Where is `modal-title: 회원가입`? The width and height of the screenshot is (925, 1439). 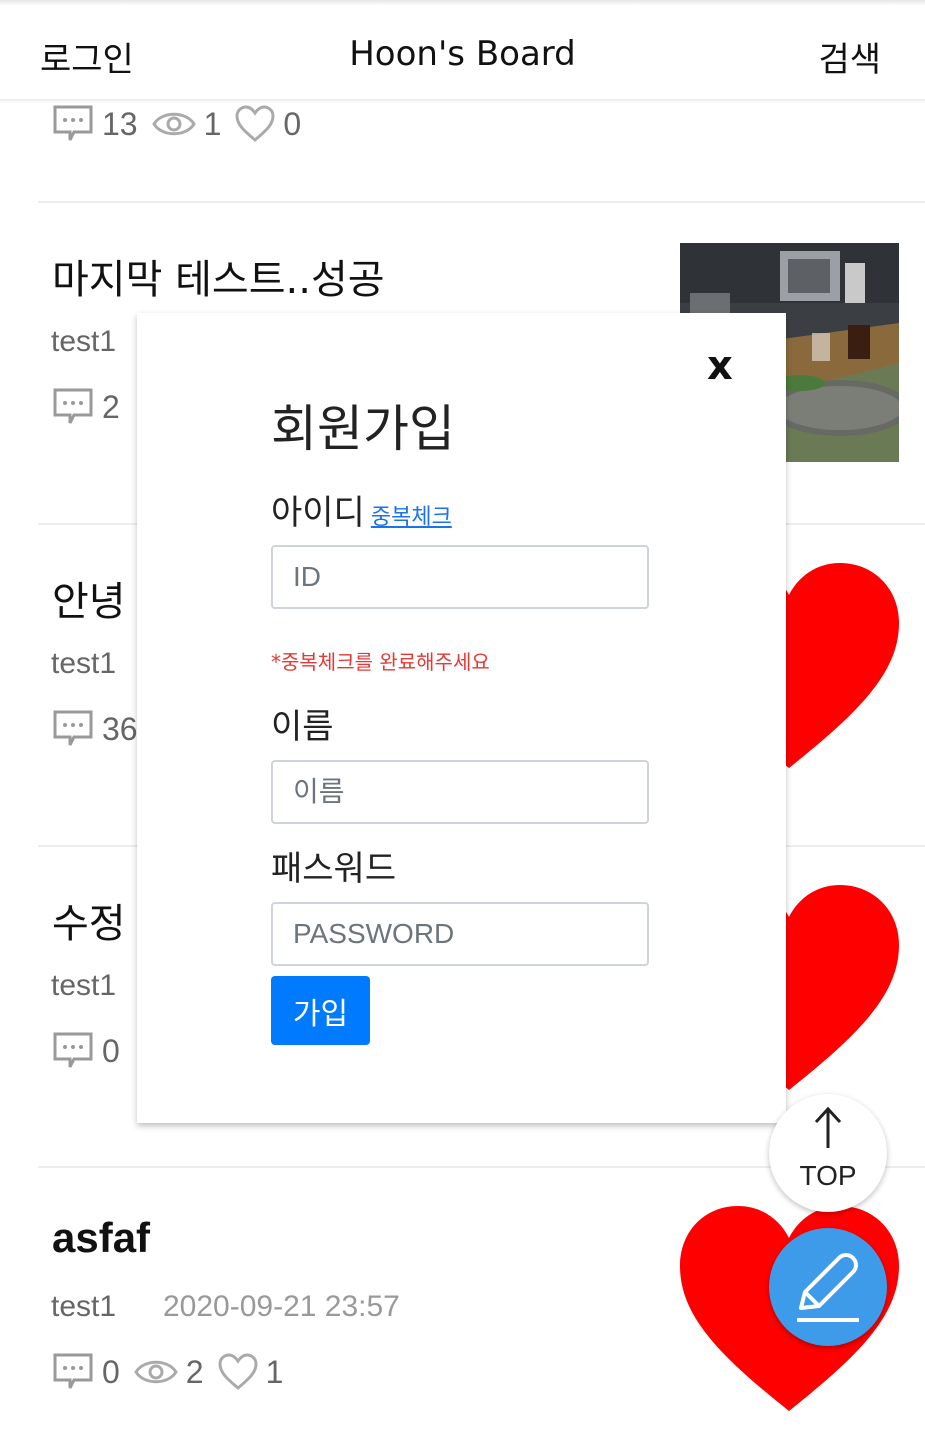 modal-title: 회원가입 is located at coordinates (363, 429).